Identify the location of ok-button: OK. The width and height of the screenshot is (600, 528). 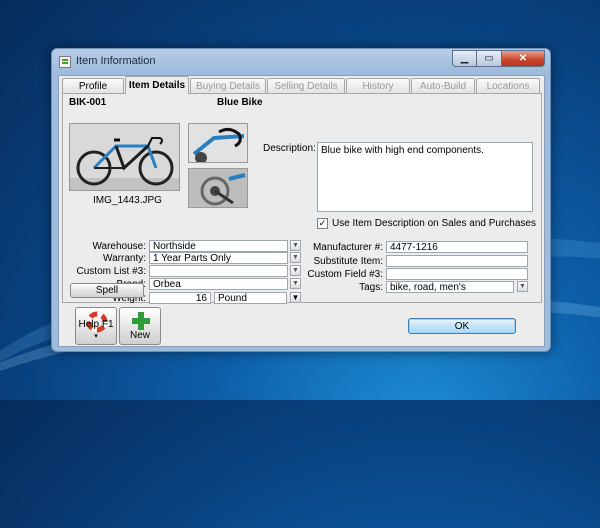
(462, 326).